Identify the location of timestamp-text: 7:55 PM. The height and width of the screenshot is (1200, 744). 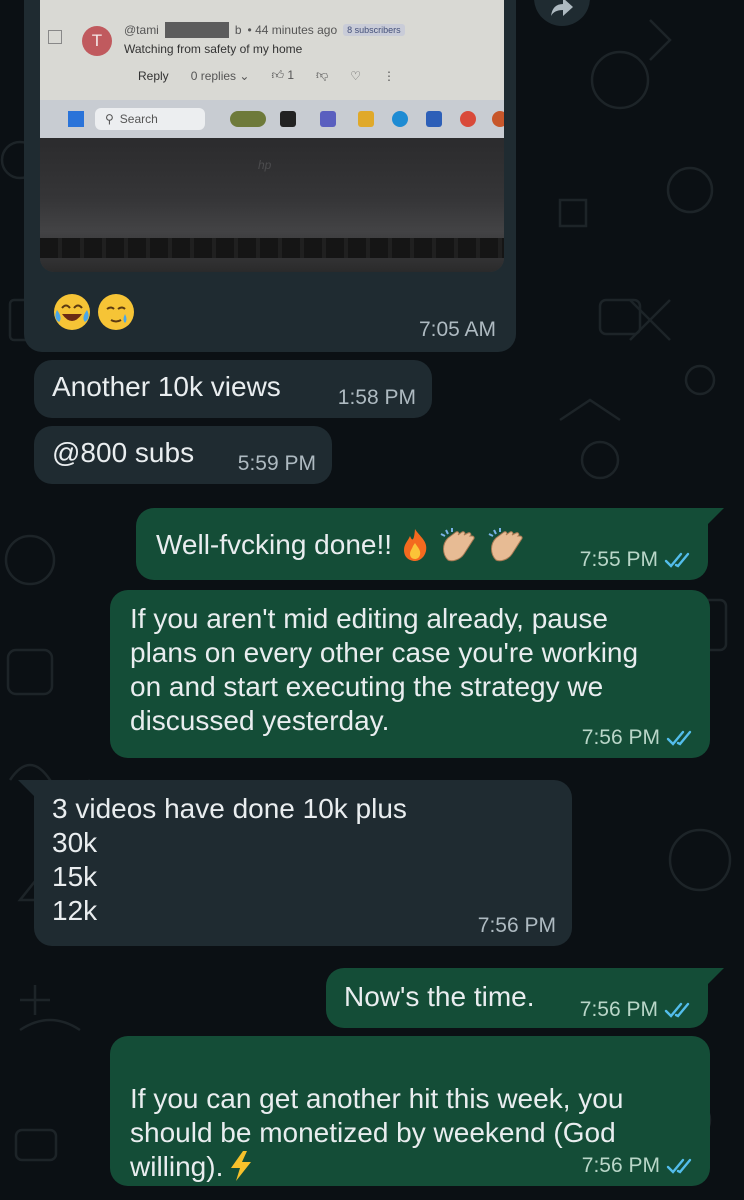
(618, 559).